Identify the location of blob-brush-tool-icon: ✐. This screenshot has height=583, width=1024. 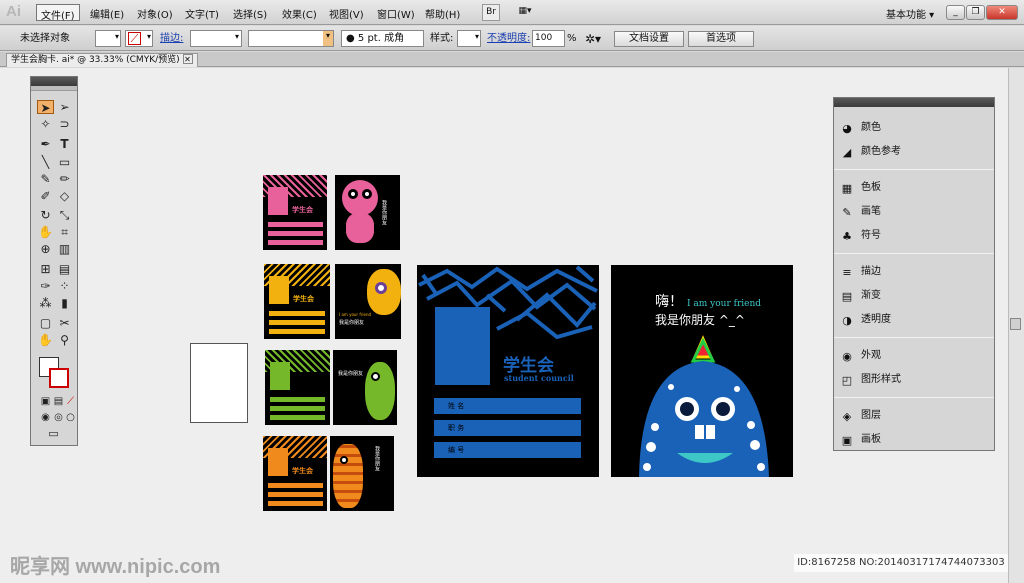
(45, 196).